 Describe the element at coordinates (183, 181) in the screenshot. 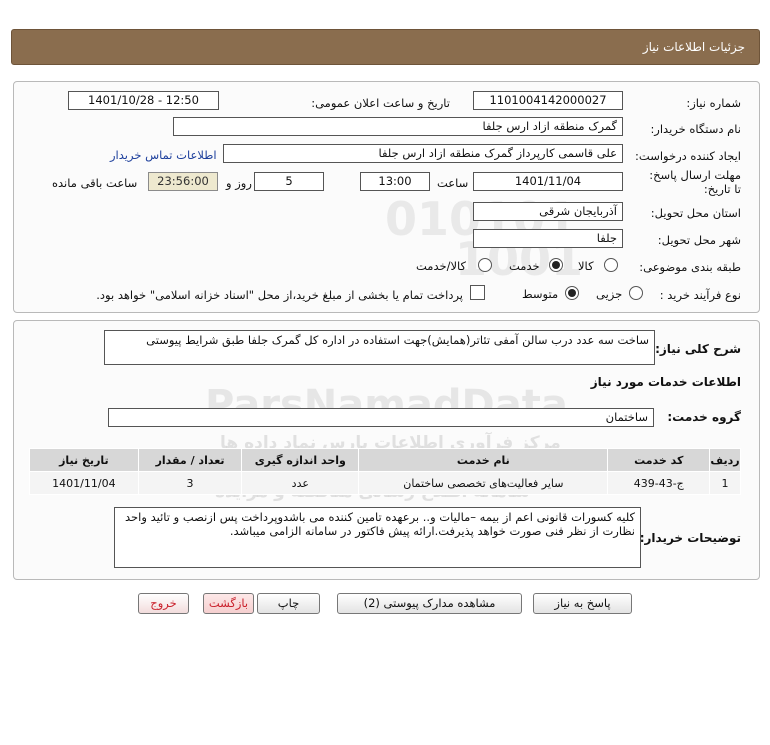

I see `remaining-time-field: 23:56:00` at that location.